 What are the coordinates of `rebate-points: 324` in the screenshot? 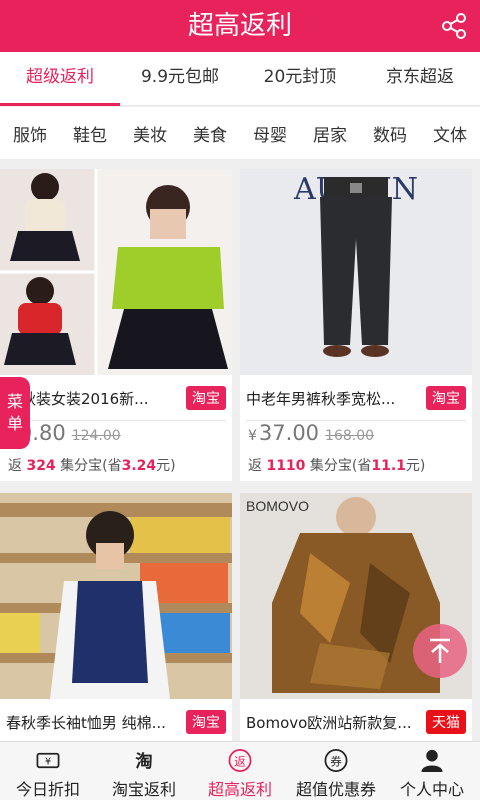 It's located at (41, 466).